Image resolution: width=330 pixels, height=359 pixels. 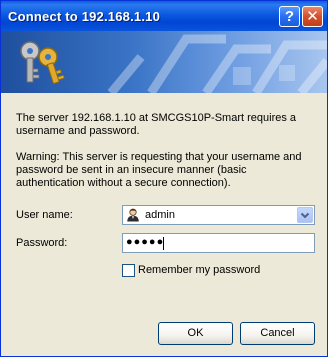 What do you see at coordinates (133, 215) in the screenshot?
I see `user-icon` at bounding box center [133, 215].